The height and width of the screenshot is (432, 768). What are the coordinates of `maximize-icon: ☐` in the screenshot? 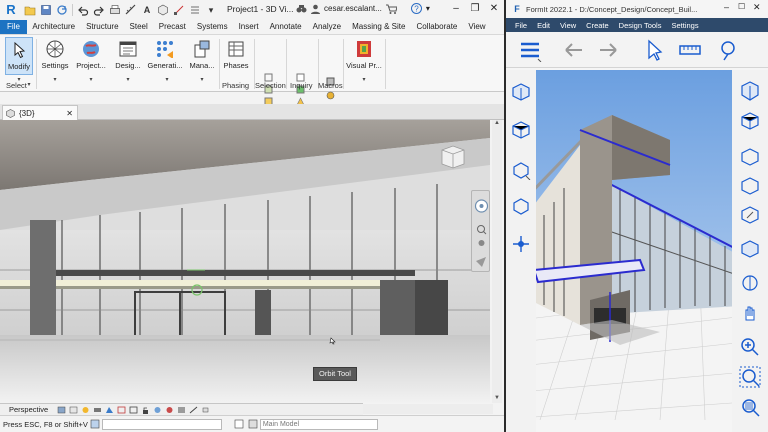 It's located at (741, 6).